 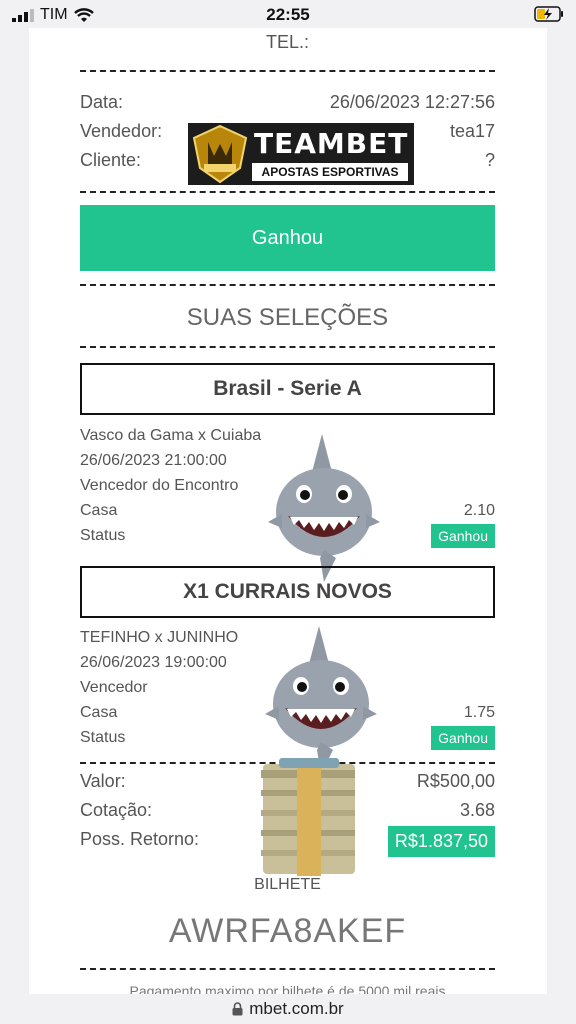 What do you see at coordinates (287, 238) in the screenshot?
I see `bet-status-button: Ganhou` at bounding box center [287, 238].